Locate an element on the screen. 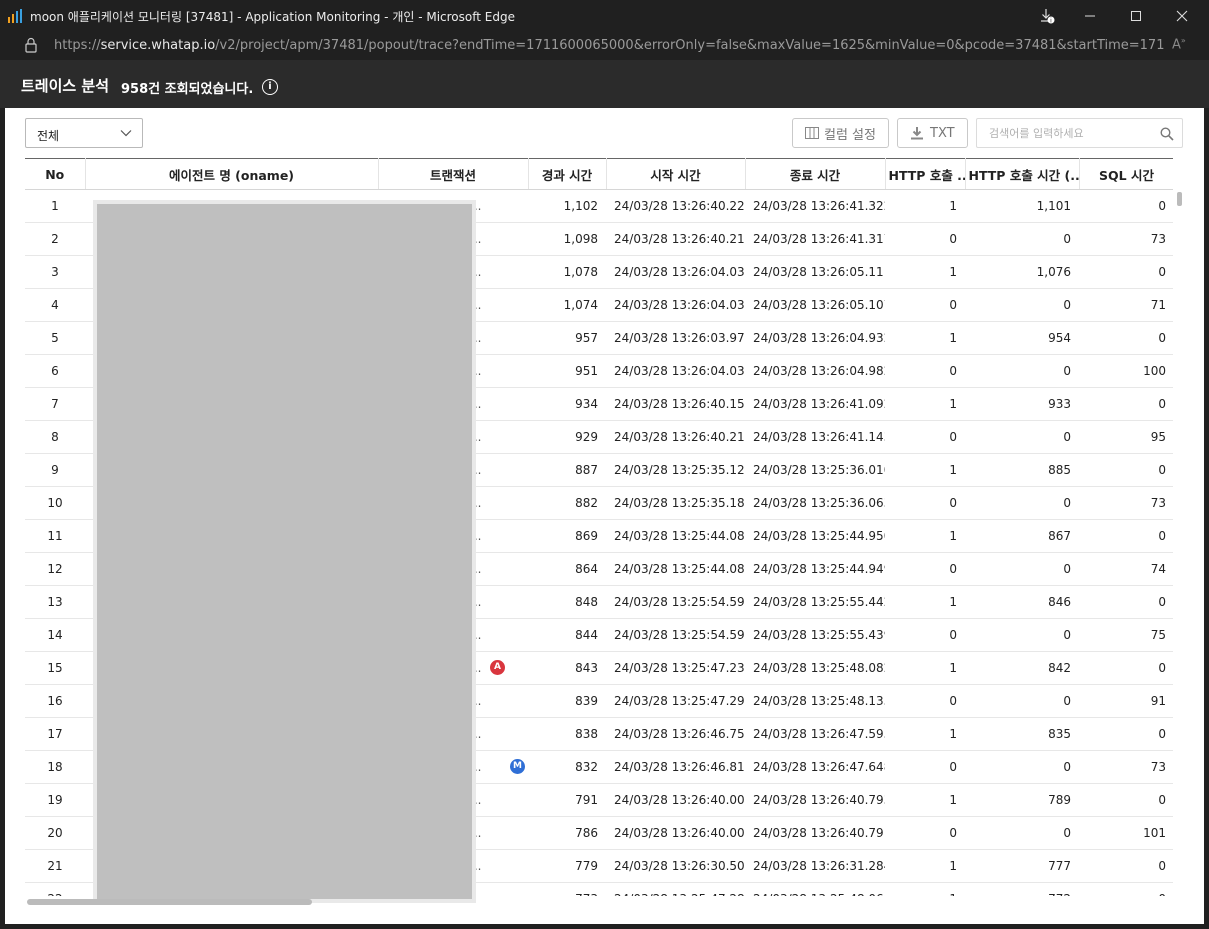 The height and width of the screenshot is (929, 1209). elapsed-time-cell: 1,102 is located at coordinates (567, 206).